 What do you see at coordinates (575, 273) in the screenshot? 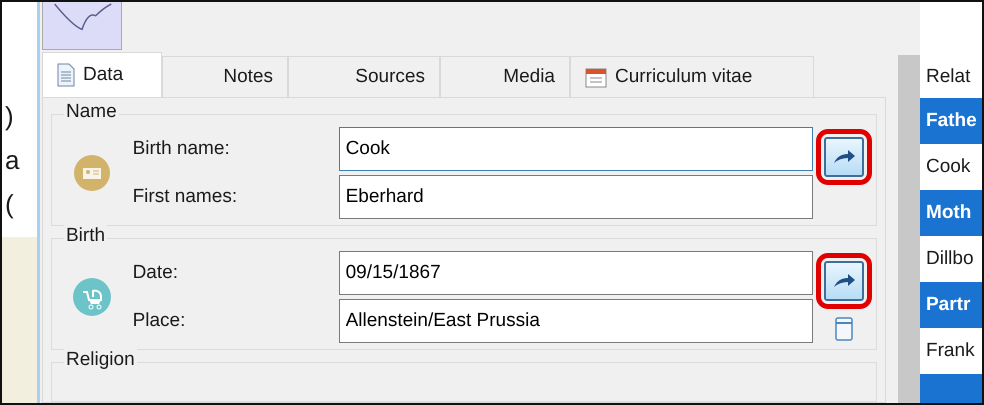
I see `text-field: 09/15/1867` at bounding box center [575, 273].